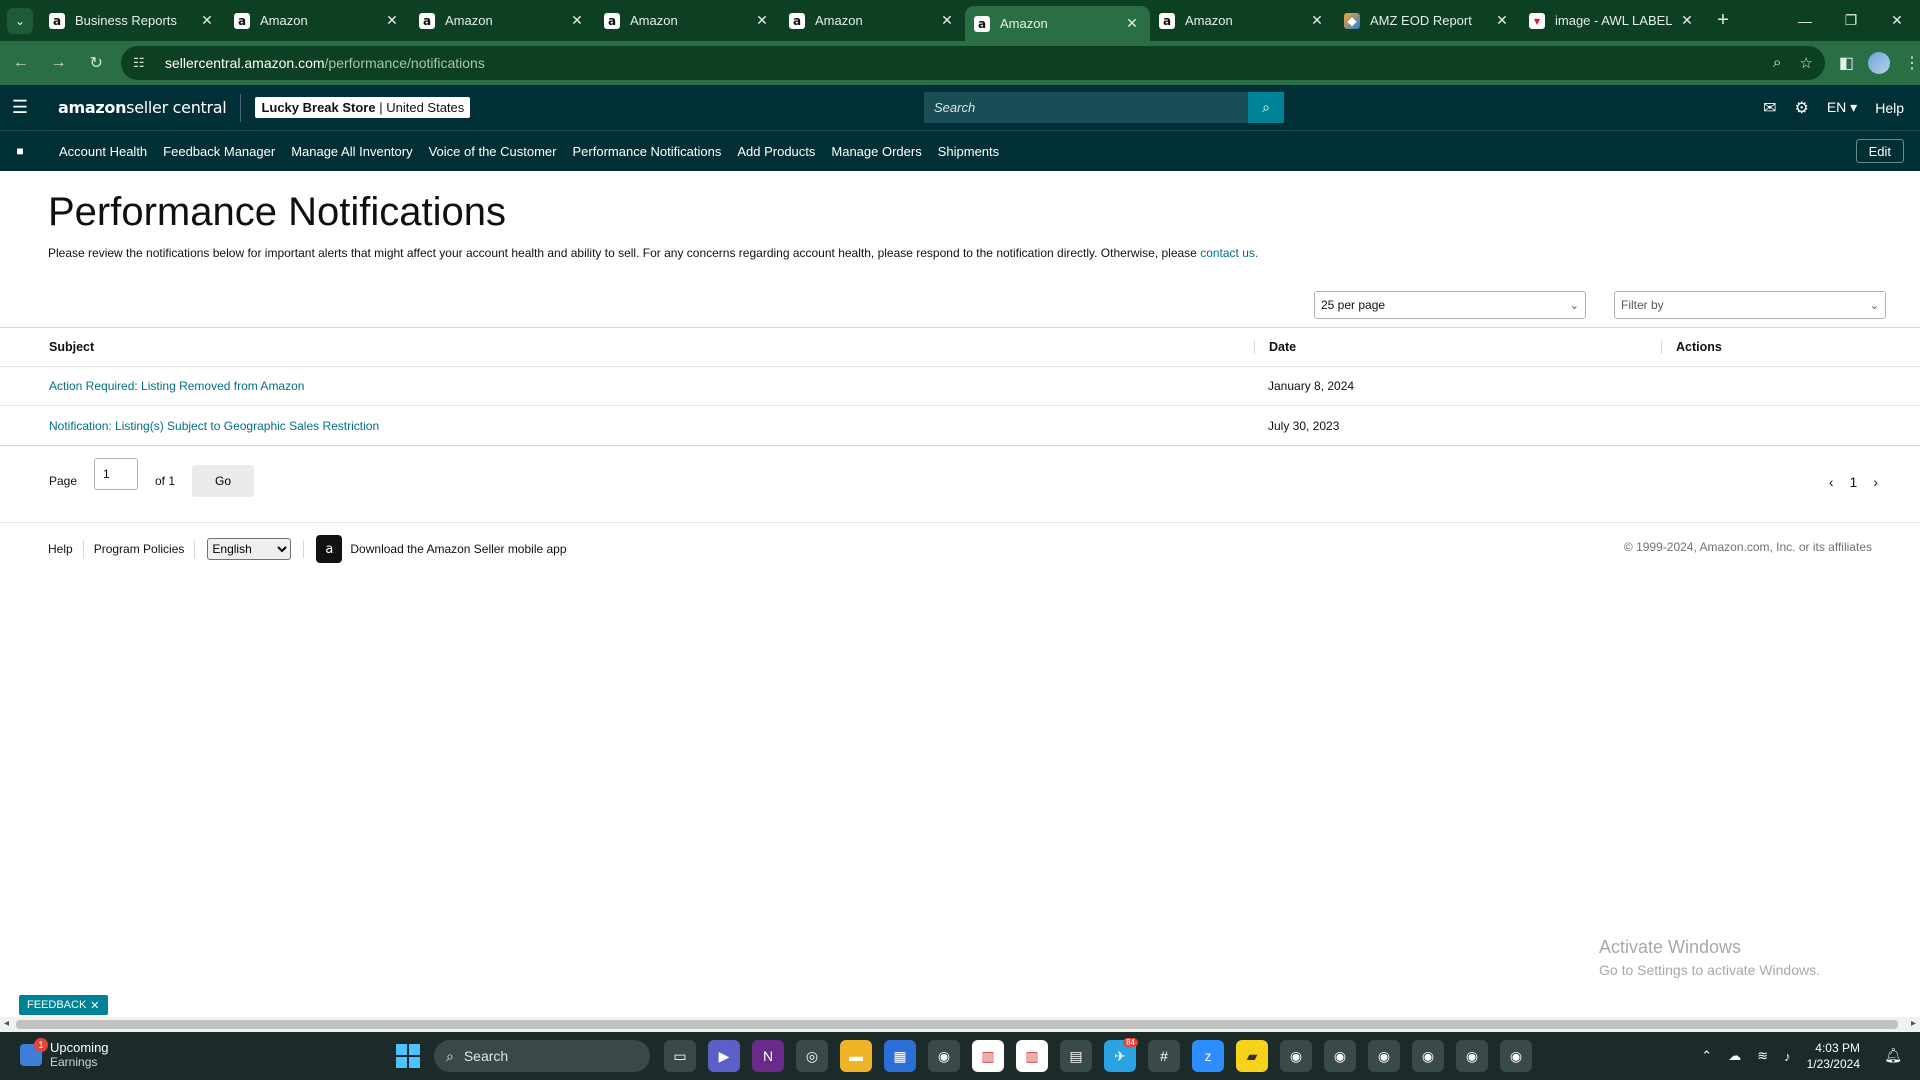  What do you see at coordinates (680, 1056) in the screenshot?
I see `task-view-icon: ▭` at bounding box center [680, 1056].